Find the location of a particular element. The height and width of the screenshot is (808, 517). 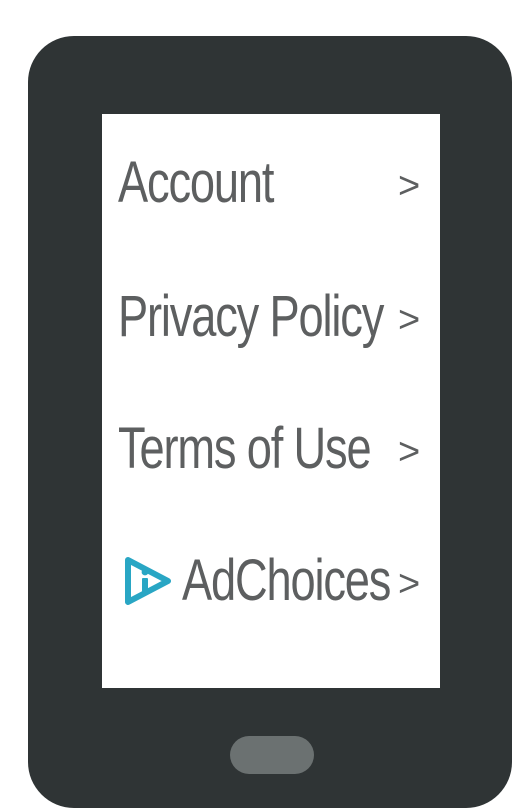

menu-item-terms-of-use: Terms of Use > is located at coordinates (271, 449).